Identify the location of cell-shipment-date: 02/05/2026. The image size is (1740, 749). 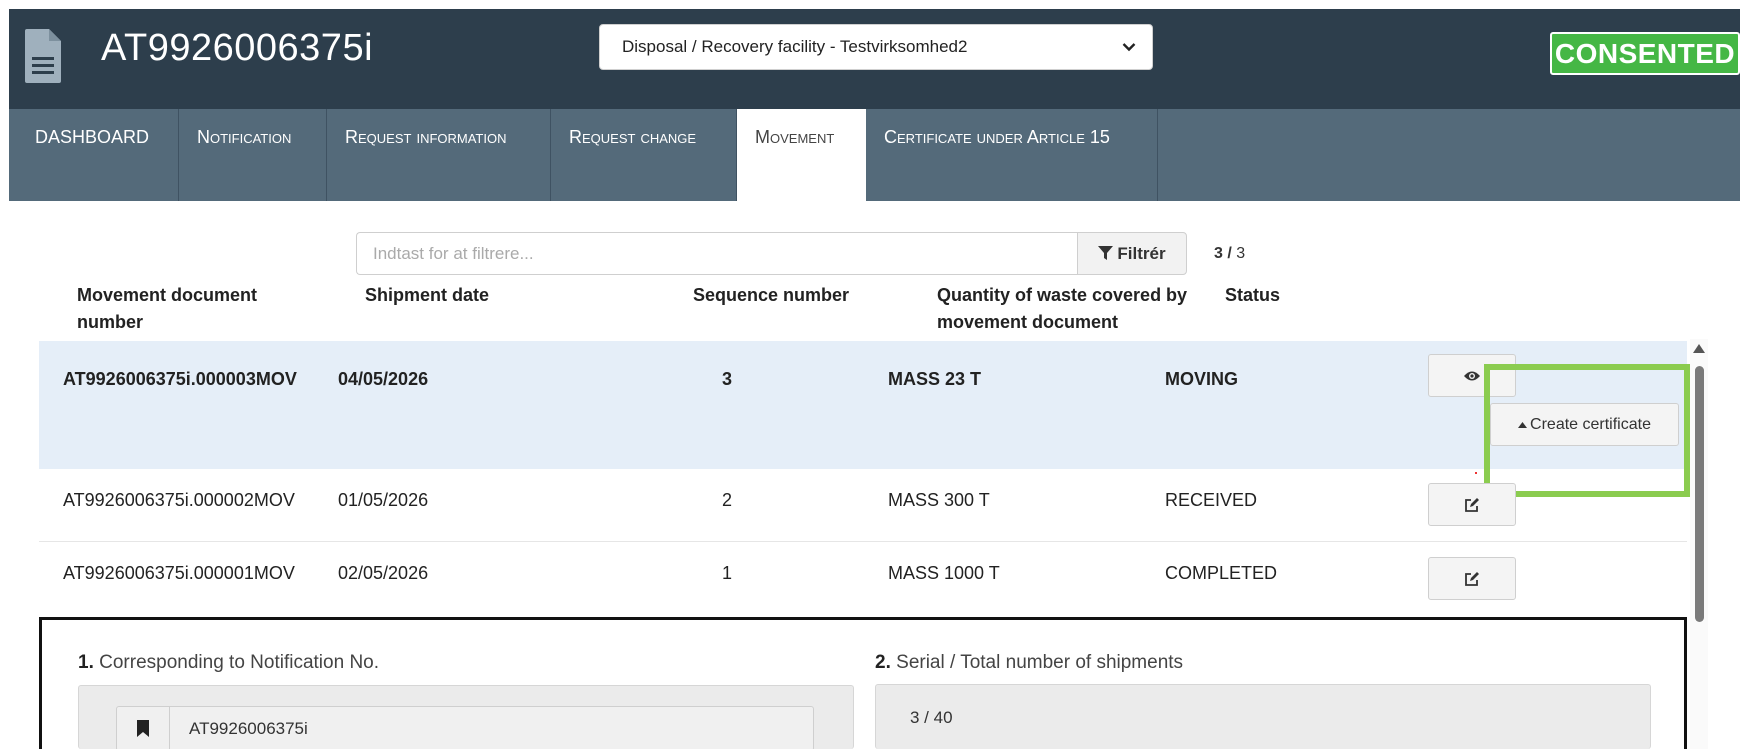
(383, 573).